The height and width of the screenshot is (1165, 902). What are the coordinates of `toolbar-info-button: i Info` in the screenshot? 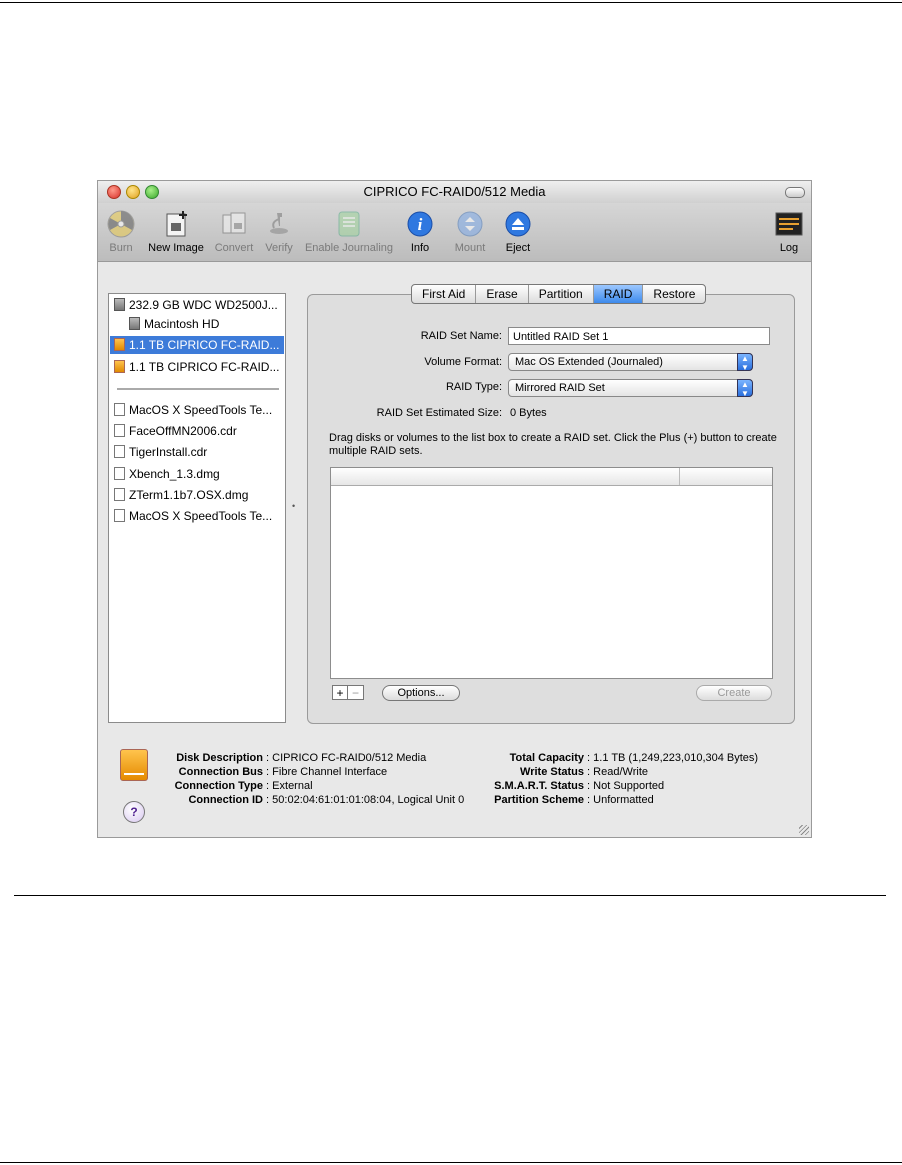 It's located at (420, 231).